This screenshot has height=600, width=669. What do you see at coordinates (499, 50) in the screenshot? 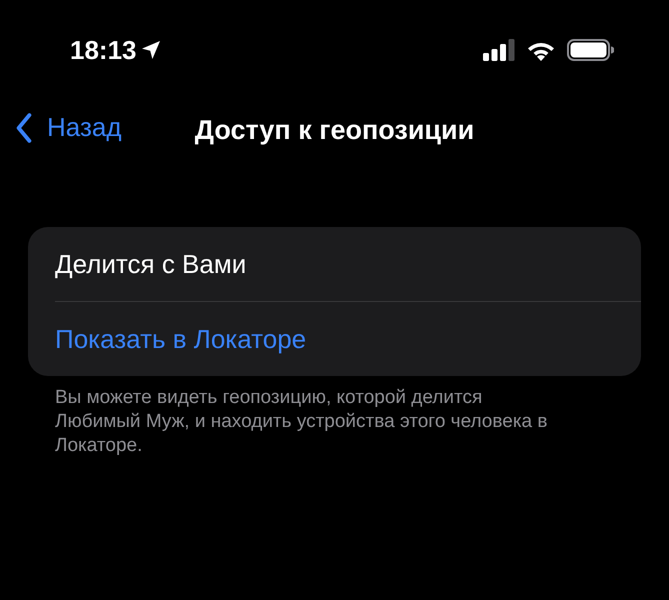
I see `signal-icon` at bounding box center [499, 50].